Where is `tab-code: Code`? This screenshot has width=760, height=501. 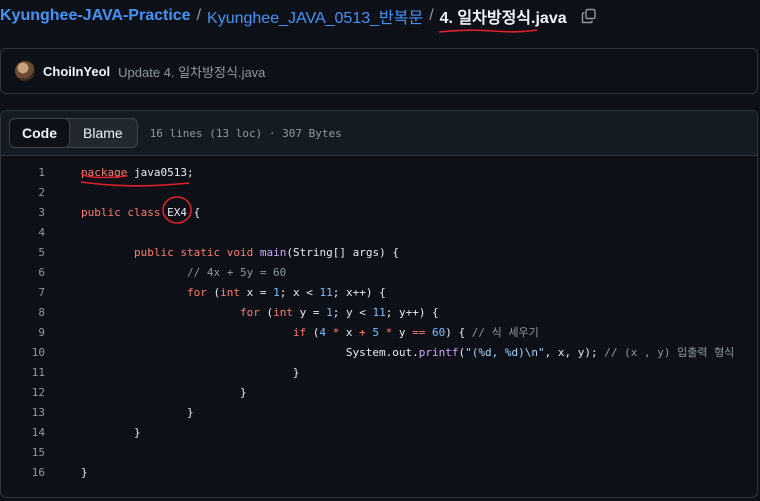
tab-code: Code is located at coordinates (39, 133).